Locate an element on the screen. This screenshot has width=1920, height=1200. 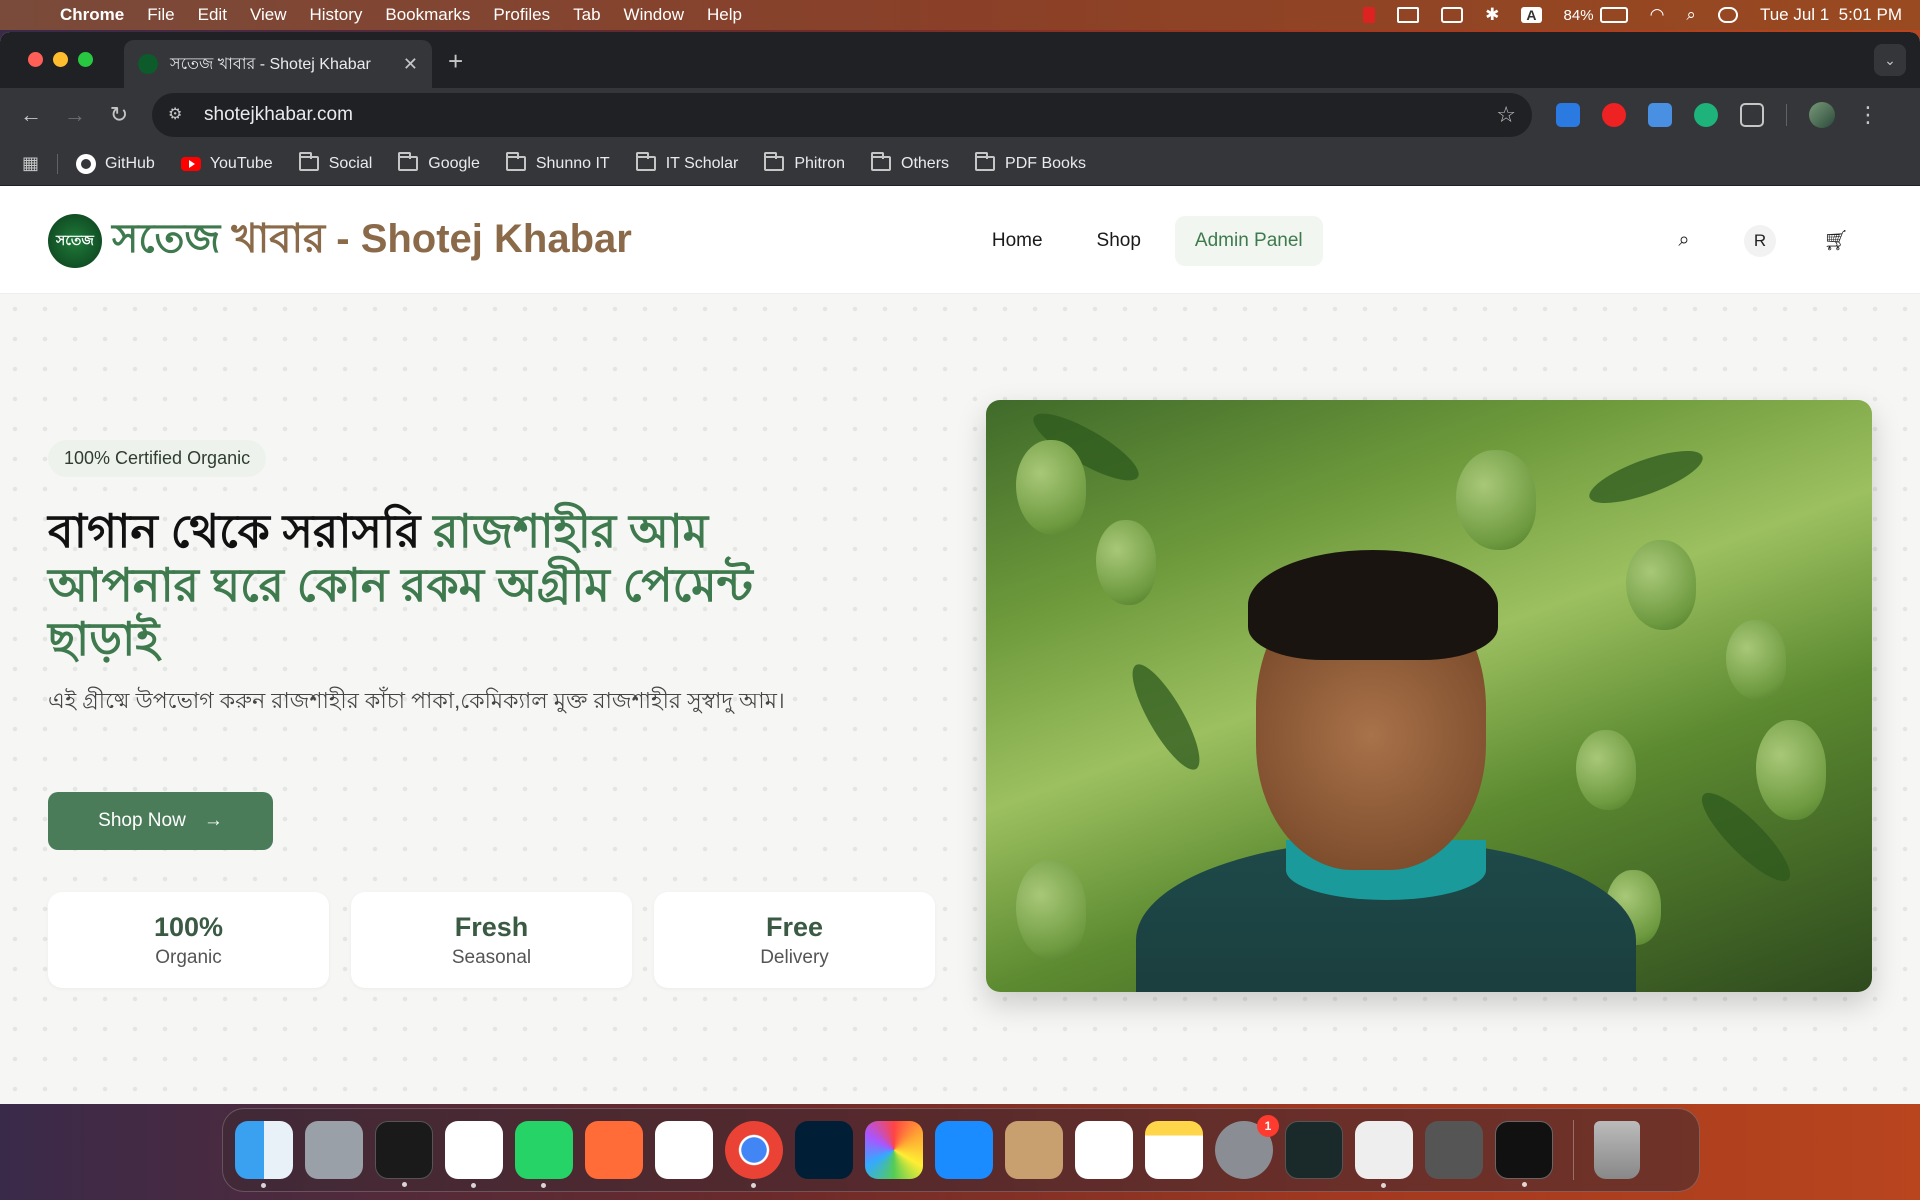
vscode-icon is located at coordinates (474, 1154).